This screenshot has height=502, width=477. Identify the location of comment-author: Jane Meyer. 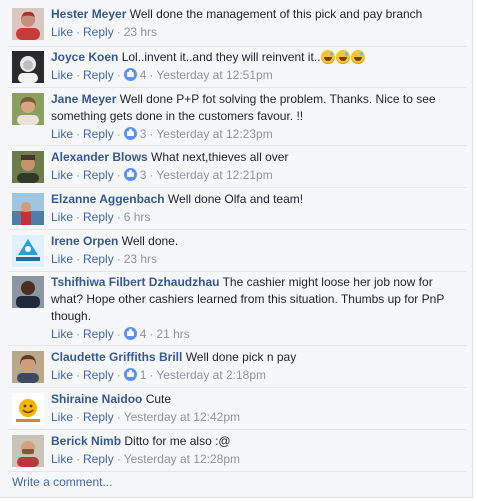
(83, 99).